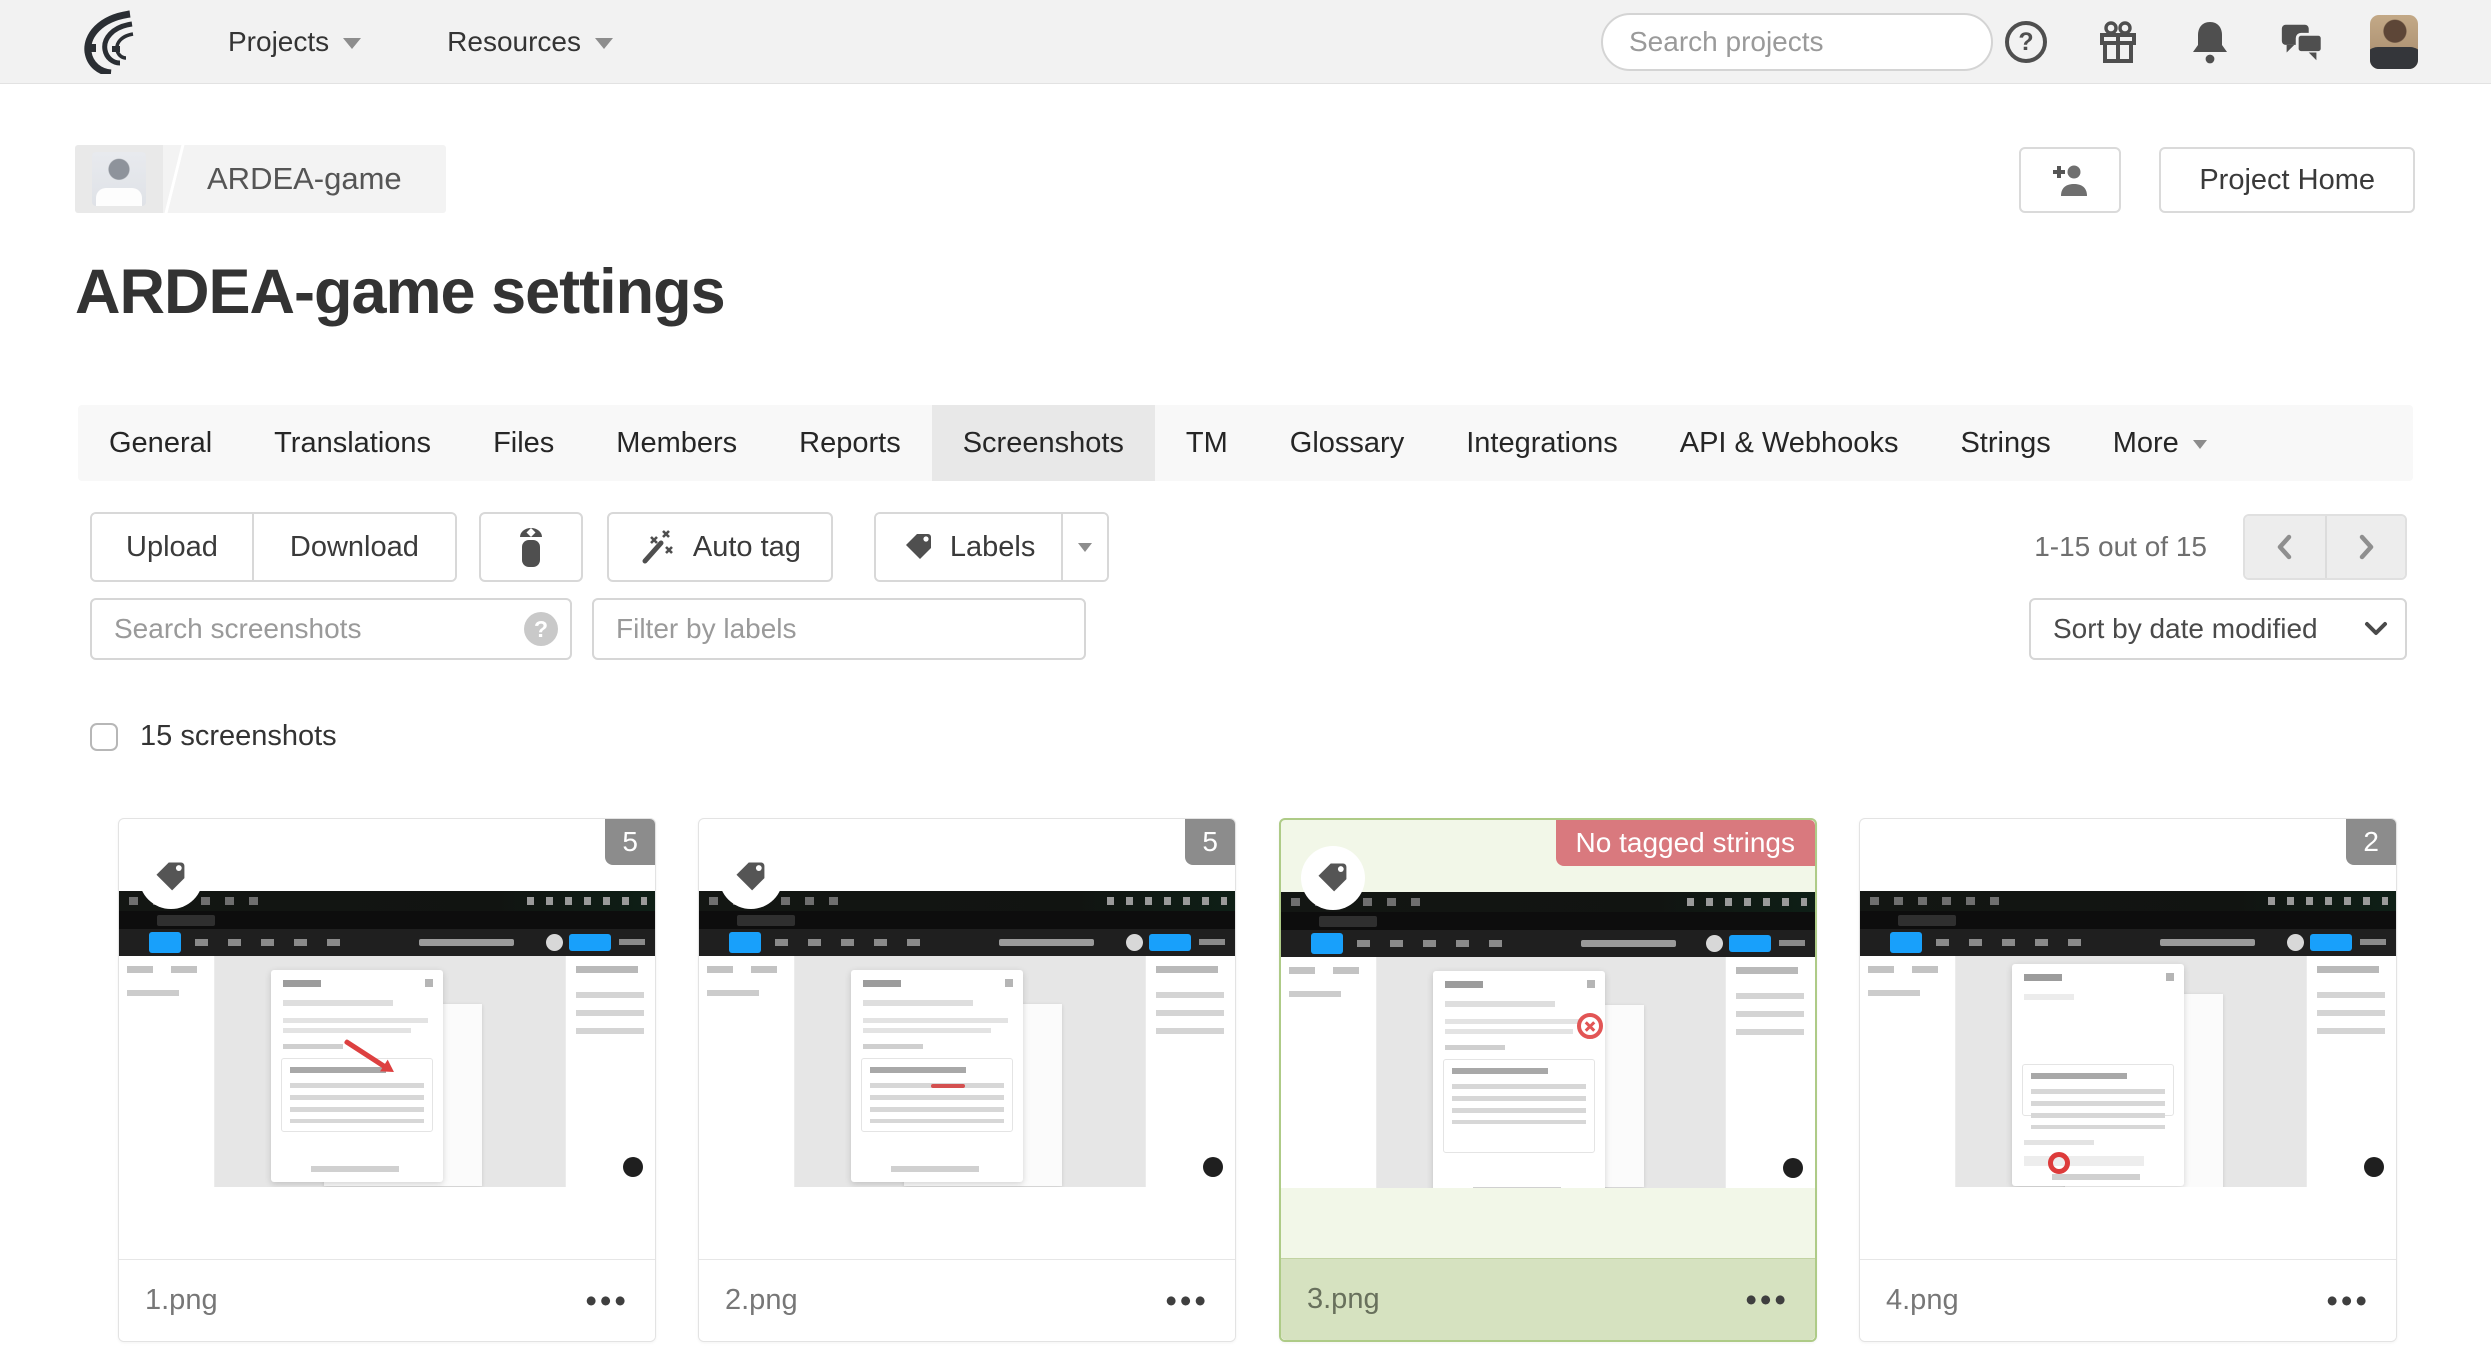 This screenshot has width=2491, height=1363. Describe the element at coordinates (2302, 42) in the screenshot. I see `messages-icon` at that location.